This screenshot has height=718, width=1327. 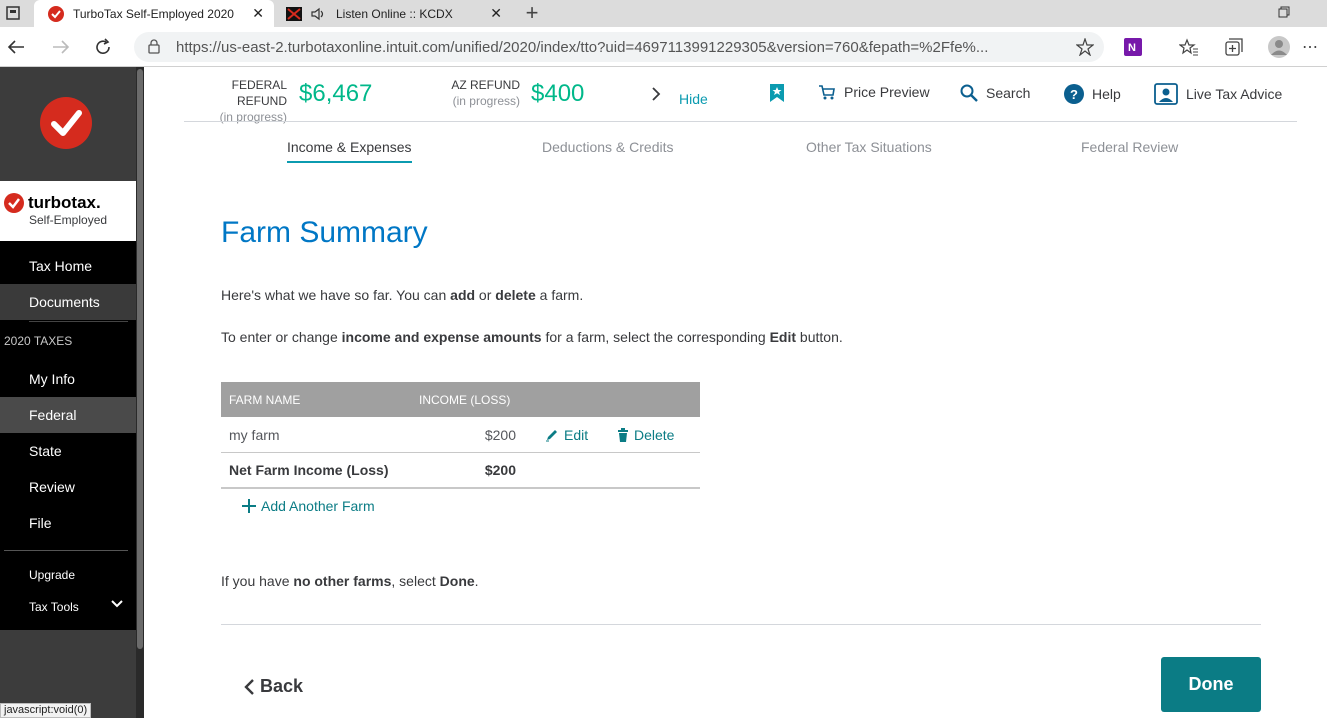 What do you see at coordinates (1189, 47) in the screenshot?
I see `favorites-icon` at bounding box center [1189, 47].